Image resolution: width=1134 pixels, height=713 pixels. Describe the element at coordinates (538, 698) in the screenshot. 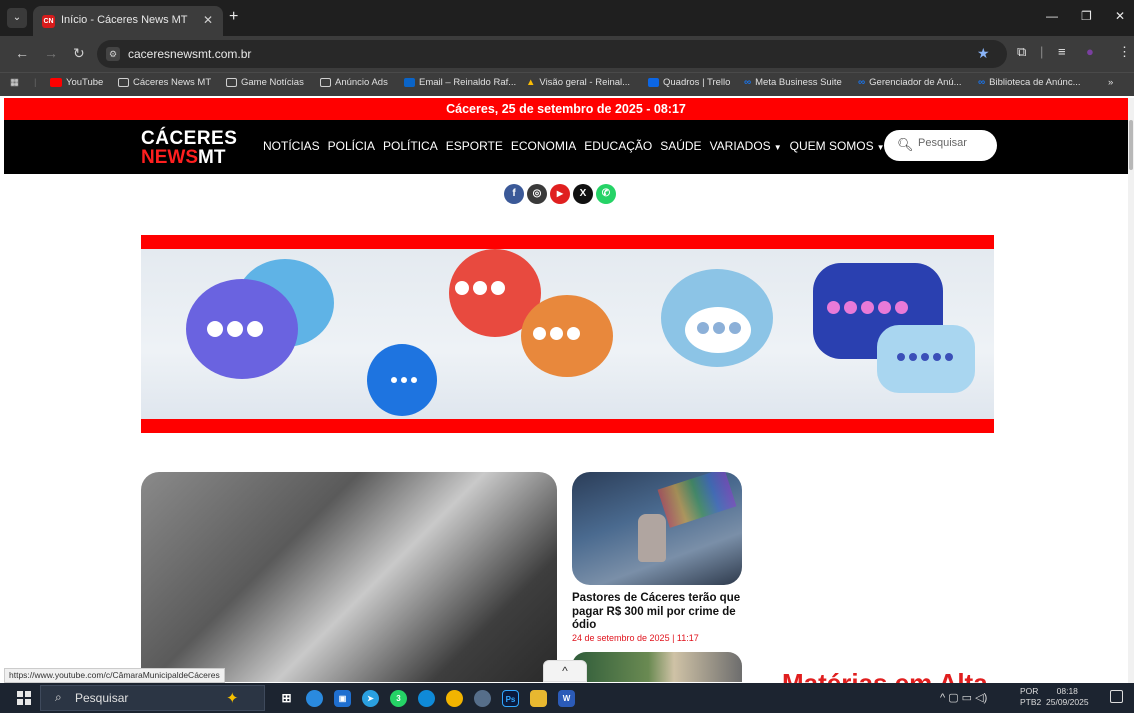

I see `file-explorer-icon` at that location.